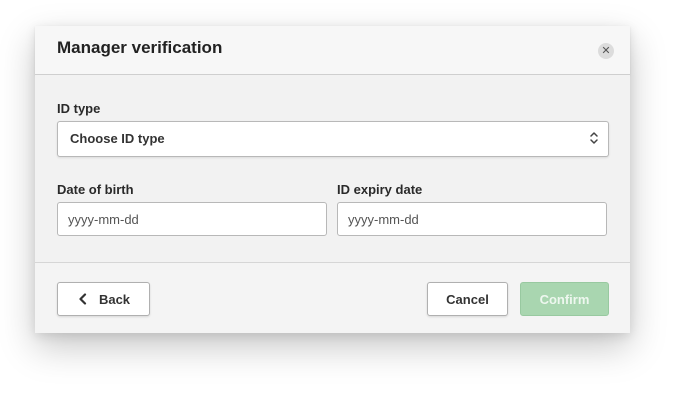 The height and width of the screenshot is (408, 695). What do you see at coordinates (95, 189) in the screenshot?
I see `date-of-birth-label: Date of birth` at bounding box center [95, 189].